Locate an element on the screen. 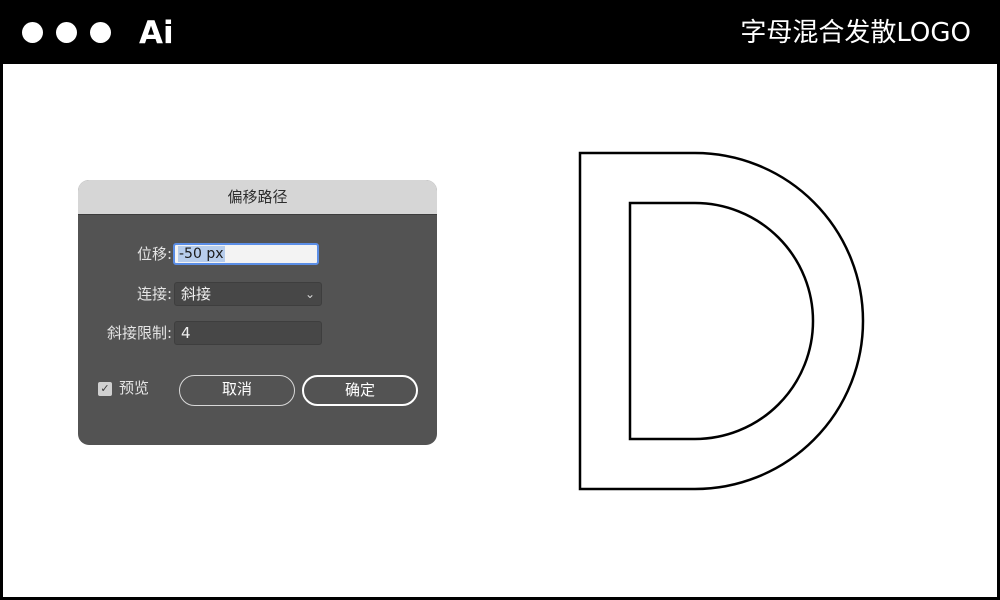  letter-d-inner-offset-path is located at coordinates (721, 321).